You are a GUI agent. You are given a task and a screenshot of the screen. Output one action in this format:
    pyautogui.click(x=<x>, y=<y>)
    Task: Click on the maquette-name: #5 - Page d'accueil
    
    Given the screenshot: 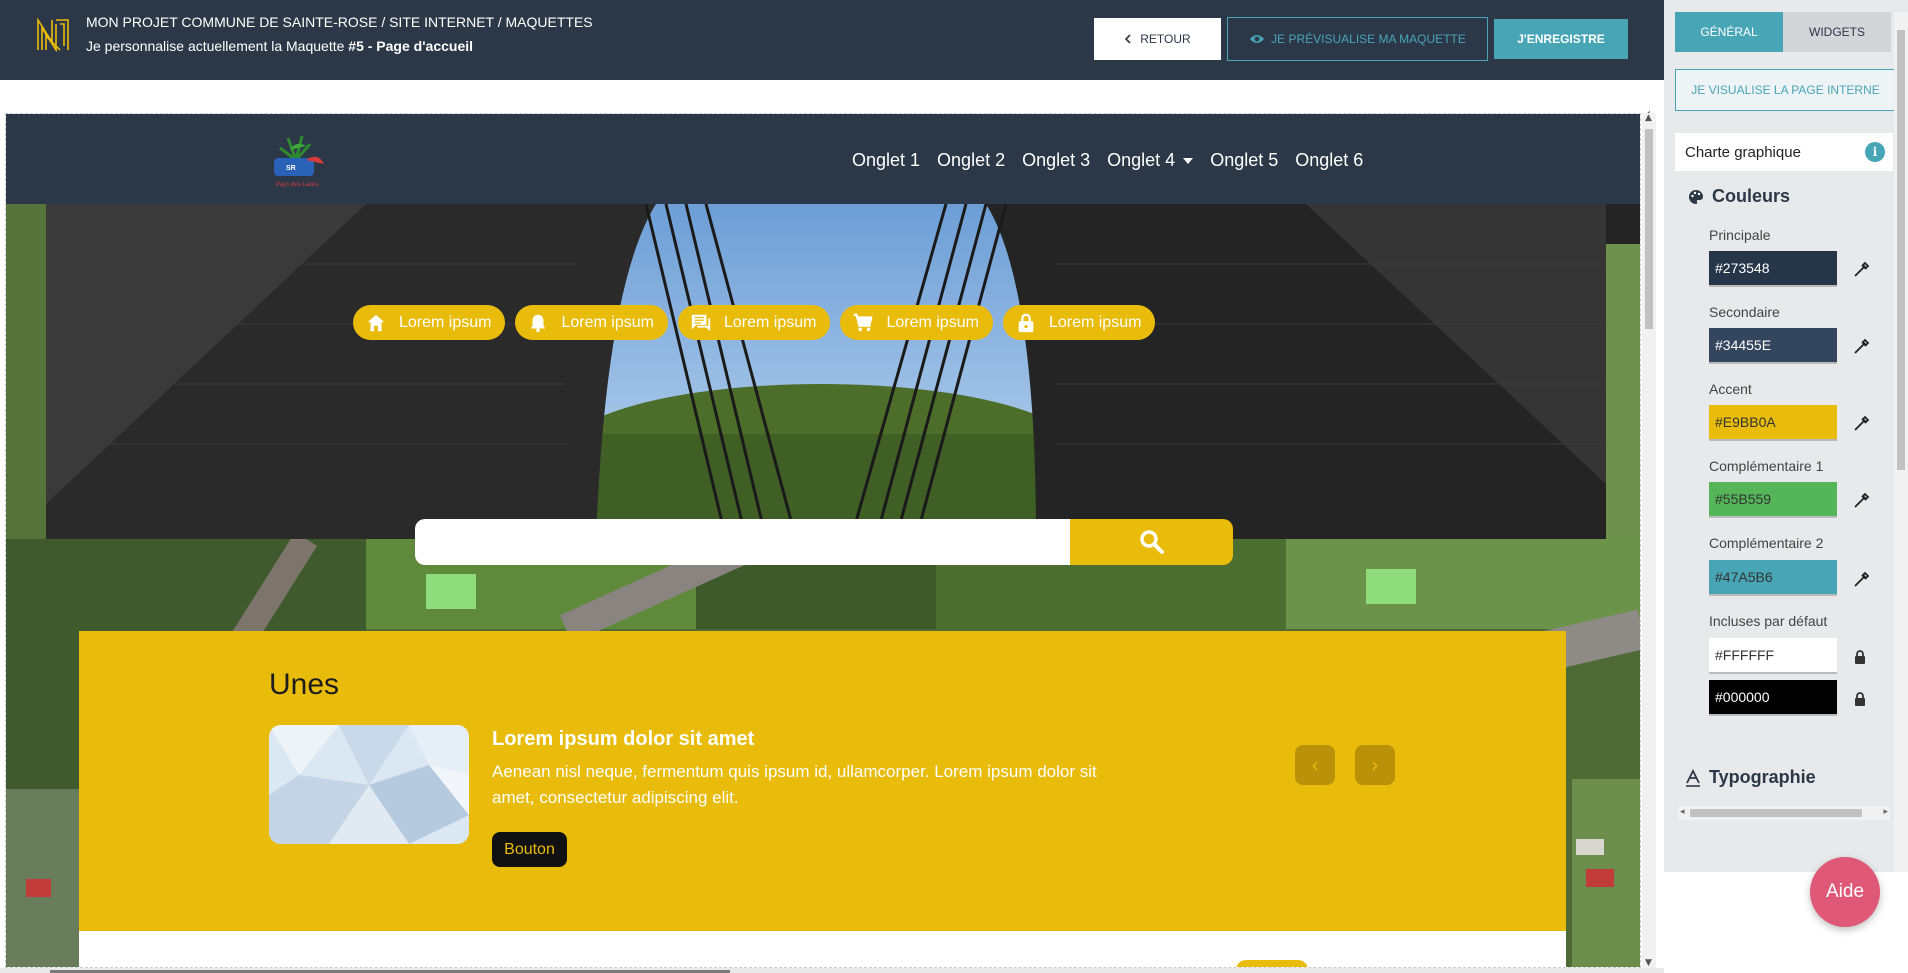 What is the action you would take?
    pyautogui.click(x=411, y=46)
    